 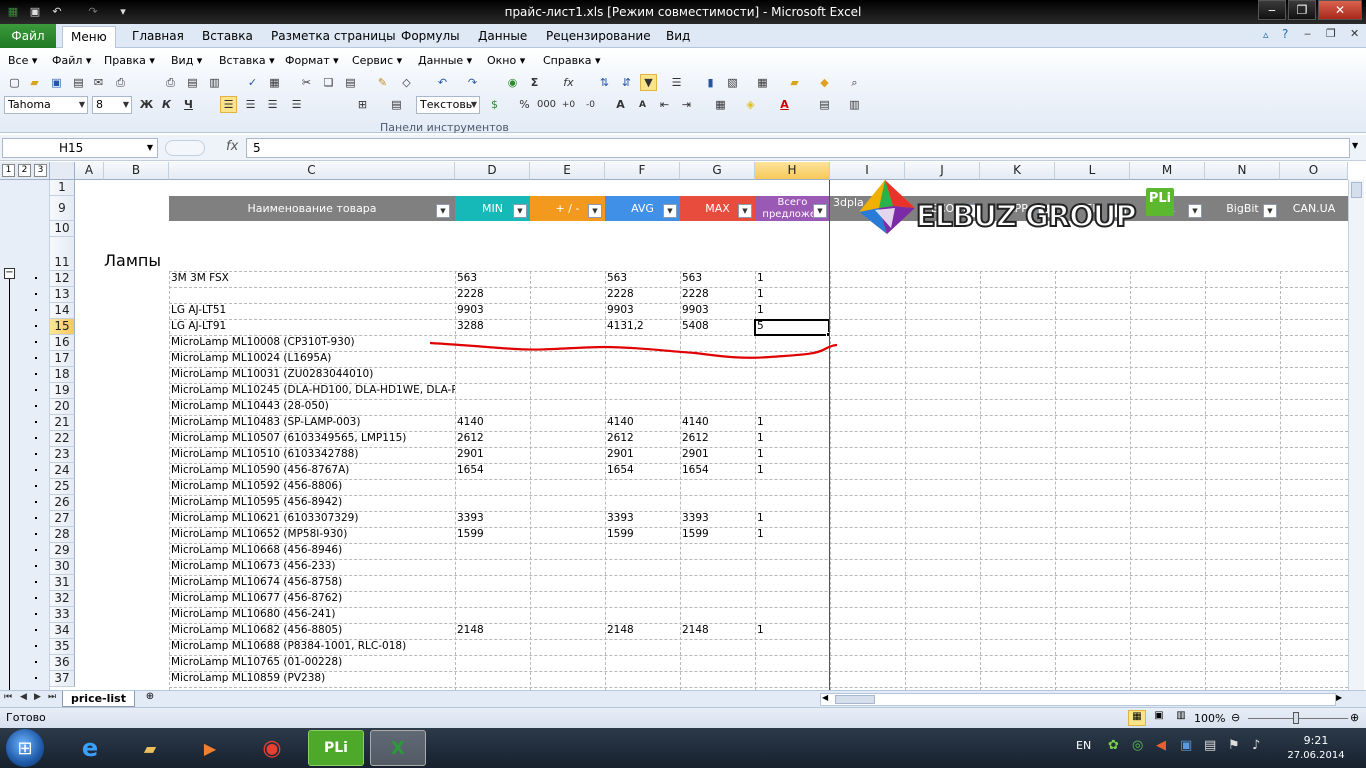 What do you see at coordinates (442, 82) in the screenshot?
I see `undo-toolbar-icon: ↶` at bounding box center [442, 82].